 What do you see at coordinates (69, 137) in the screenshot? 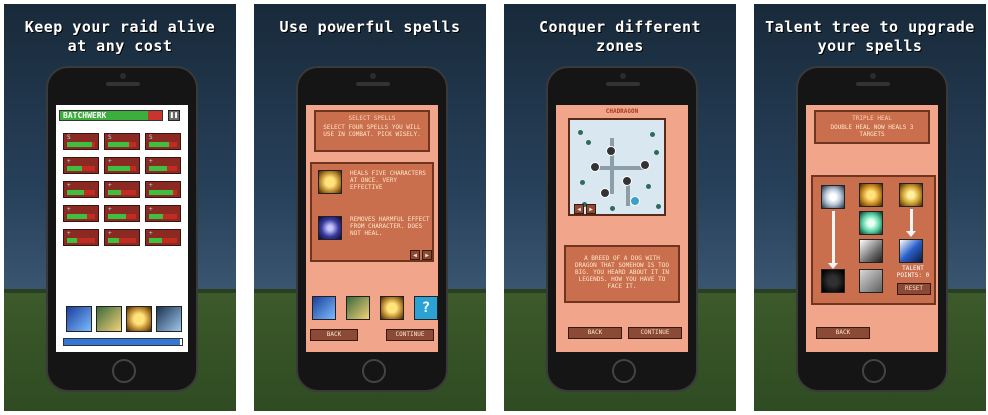
I see `role-mark: S` at bounding box center [69, 137].